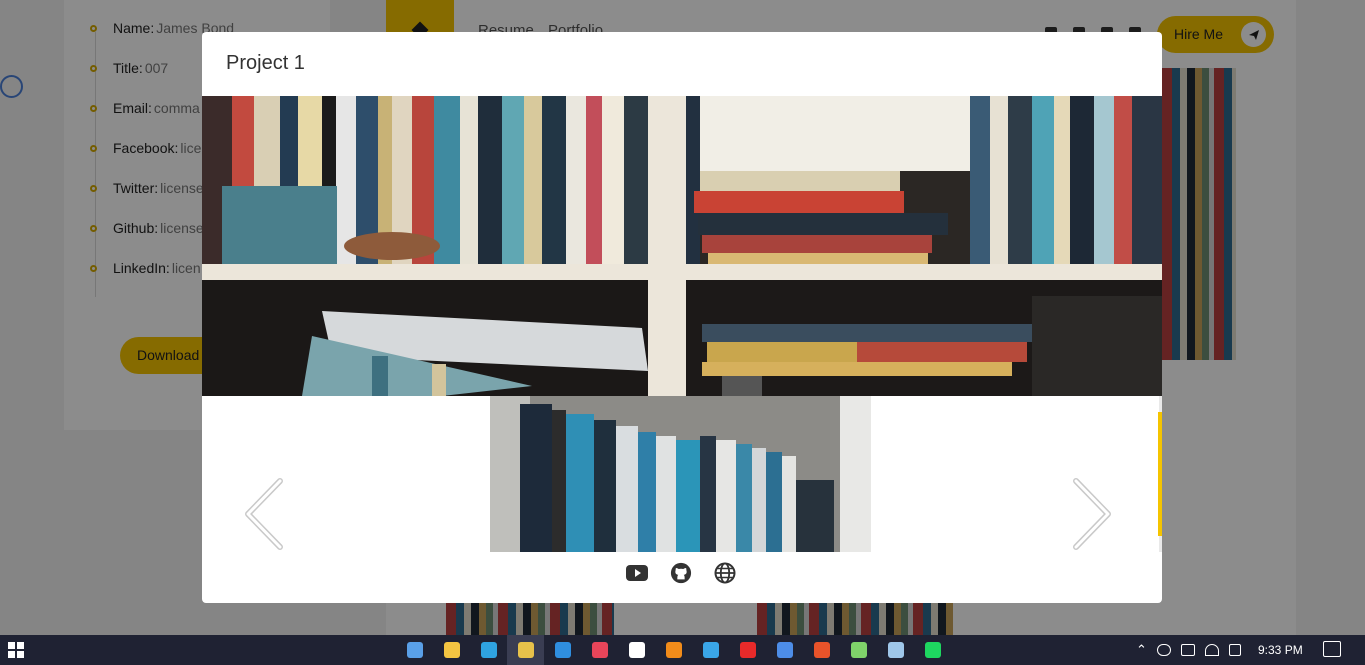 The width and height of the screenshot is (1365, 665). I want to click on media-player-icon, so click(599, 650).